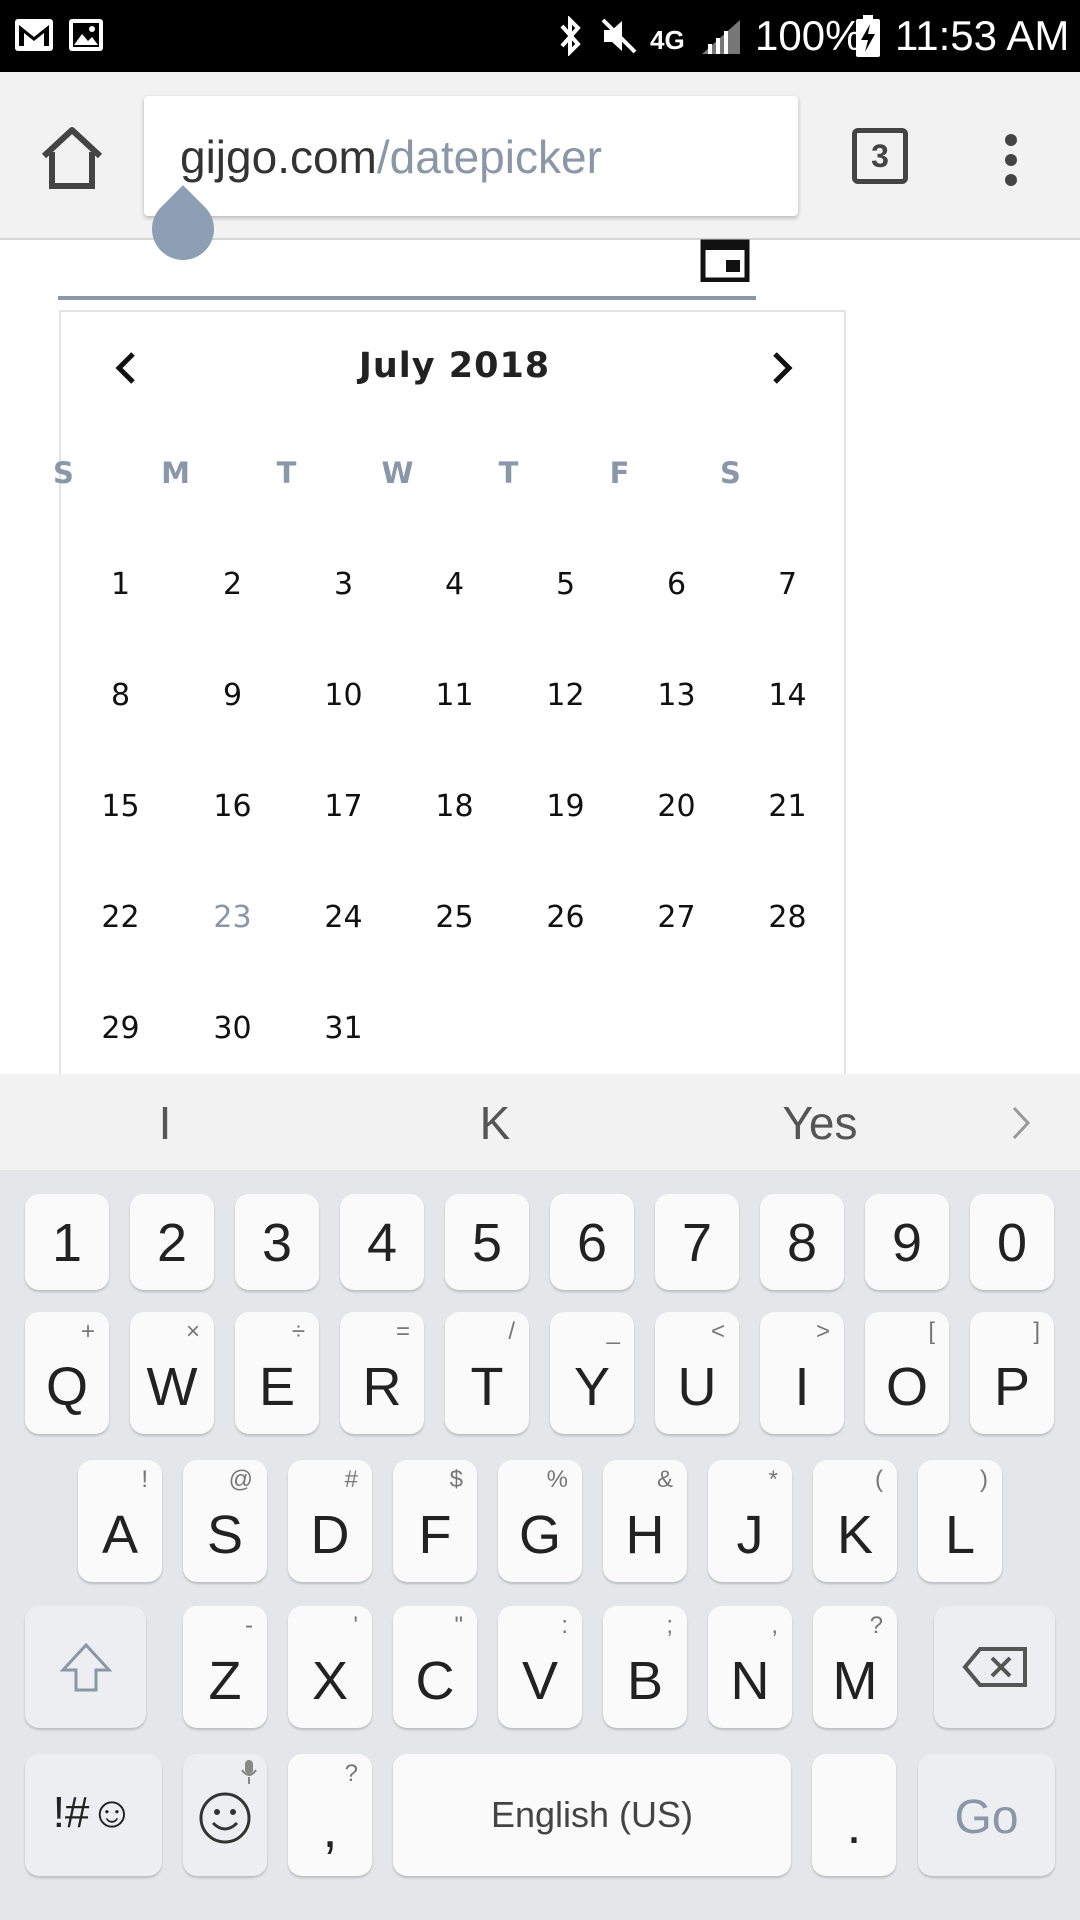  I want to click on key-n: N,, so click(750, 1667).